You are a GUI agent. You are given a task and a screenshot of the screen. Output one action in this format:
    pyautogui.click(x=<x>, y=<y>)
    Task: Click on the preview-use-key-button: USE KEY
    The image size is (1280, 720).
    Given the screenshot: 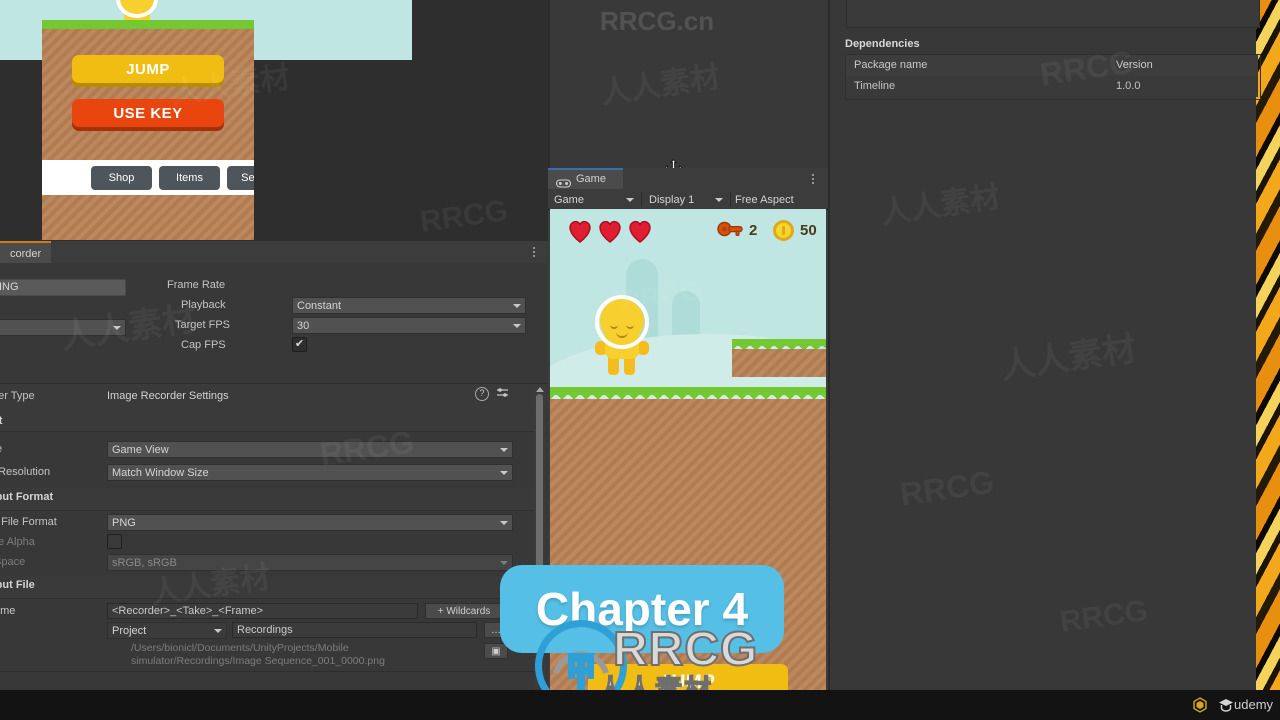 What is the action you would take?
    pyautogui.click(x=148, y=113)
    